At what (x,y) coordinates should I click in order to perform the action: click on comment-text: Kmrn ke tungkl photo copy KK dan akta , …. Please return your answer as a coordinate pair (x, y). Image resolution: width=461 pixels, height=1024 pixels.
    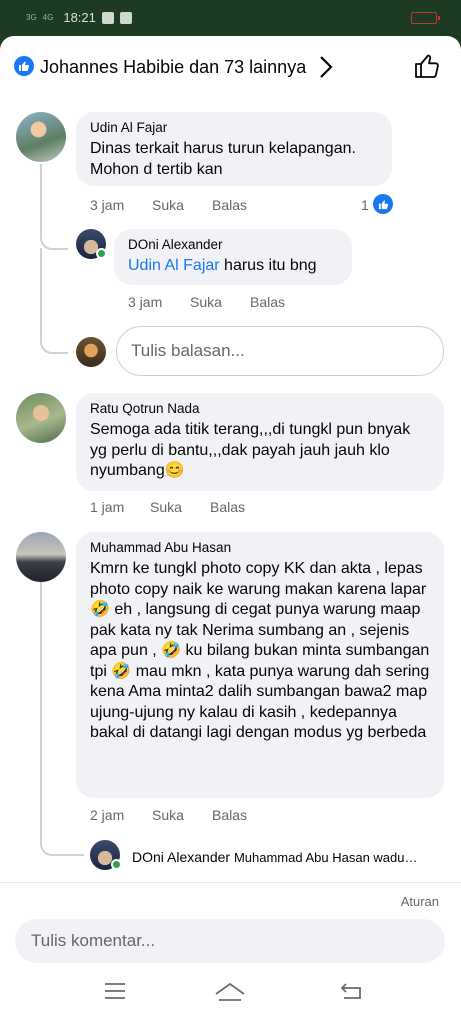
    Looking at the image, I should click on (260, 650).